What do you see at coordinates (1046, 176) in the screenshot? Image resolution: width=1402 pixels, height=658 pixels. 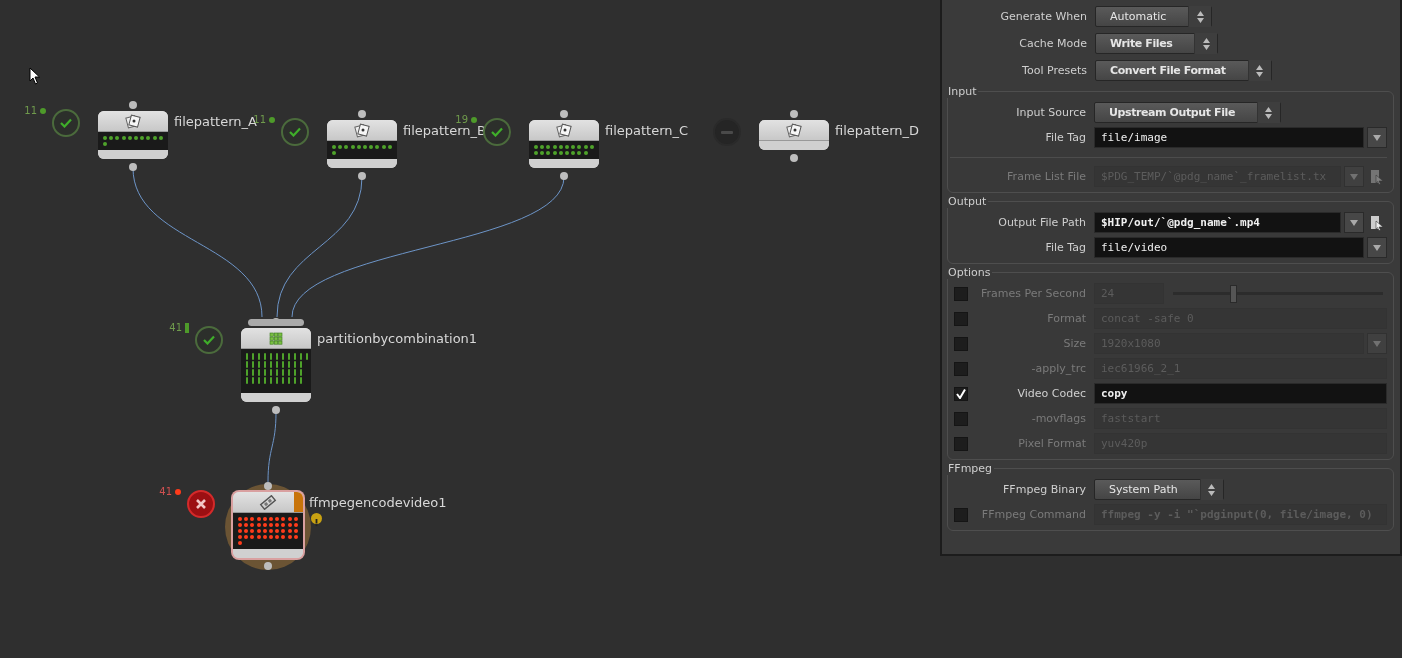 I see `parameter-label: Frame List File` at bounding box center [1046, 176].